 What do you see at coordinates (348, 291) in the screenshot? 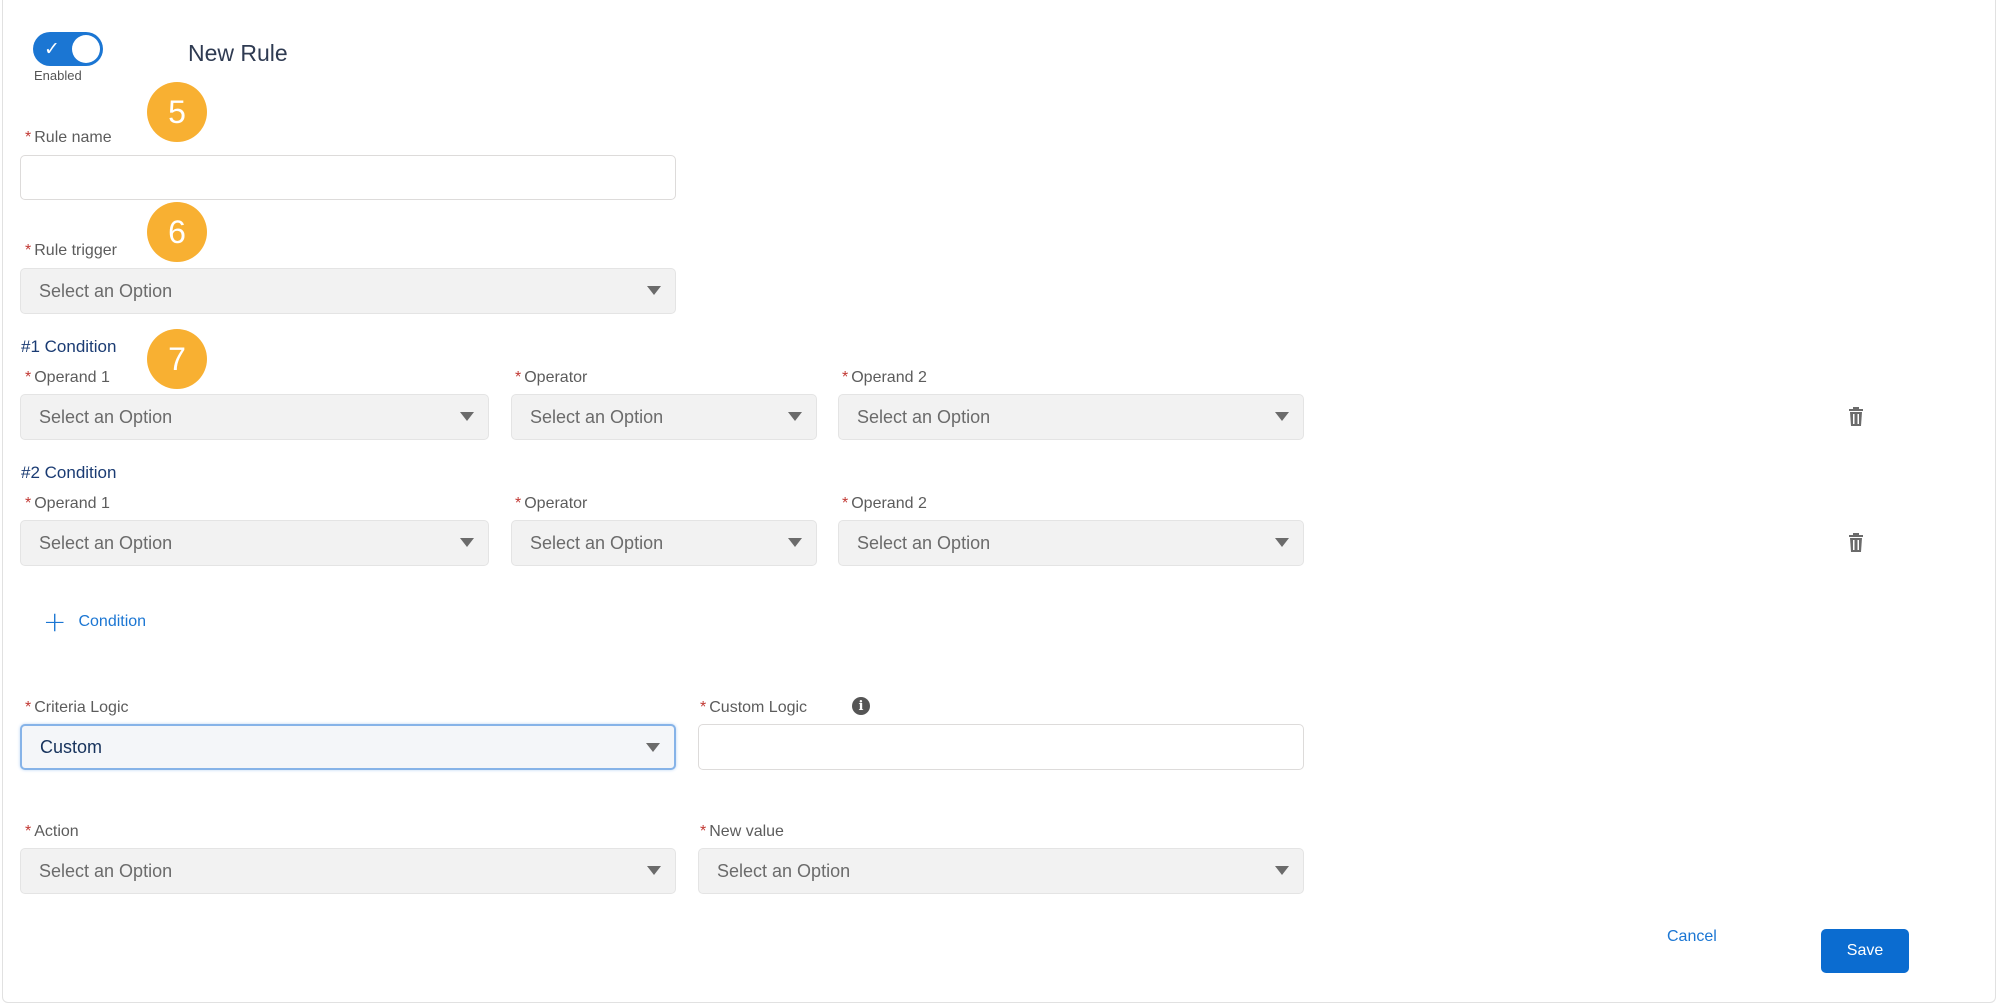
I see `rule-trigger-select: Select an Option` at bounding box center [348, 291].